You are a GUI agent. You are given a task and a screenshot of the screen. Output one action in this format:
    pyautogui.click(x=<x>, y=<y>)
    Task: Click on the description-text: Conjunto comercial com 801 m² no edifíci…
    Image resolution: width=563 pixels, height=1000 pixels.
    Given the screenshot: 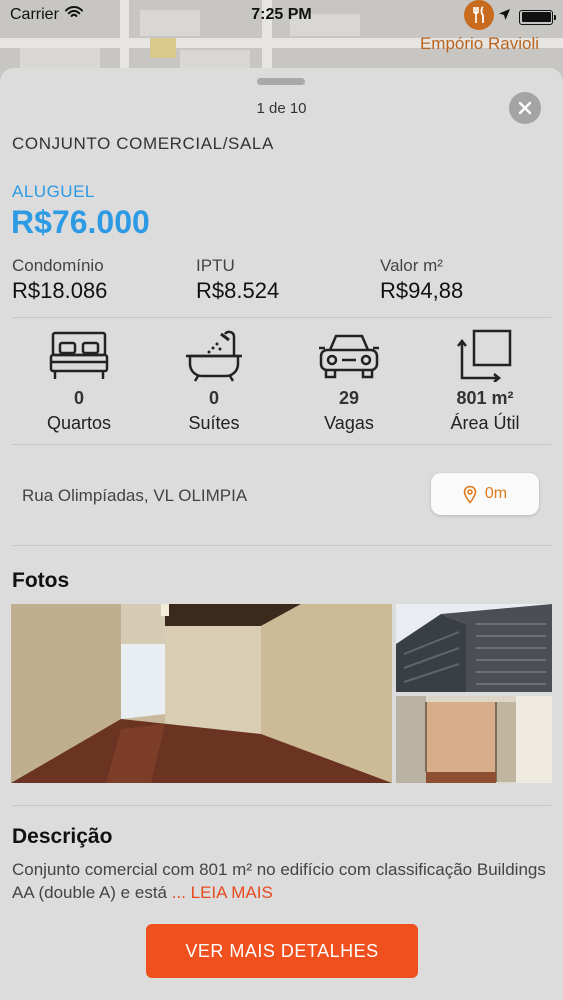 What is the action you would take?
    pyautogui.click(x=284, y=881)
    